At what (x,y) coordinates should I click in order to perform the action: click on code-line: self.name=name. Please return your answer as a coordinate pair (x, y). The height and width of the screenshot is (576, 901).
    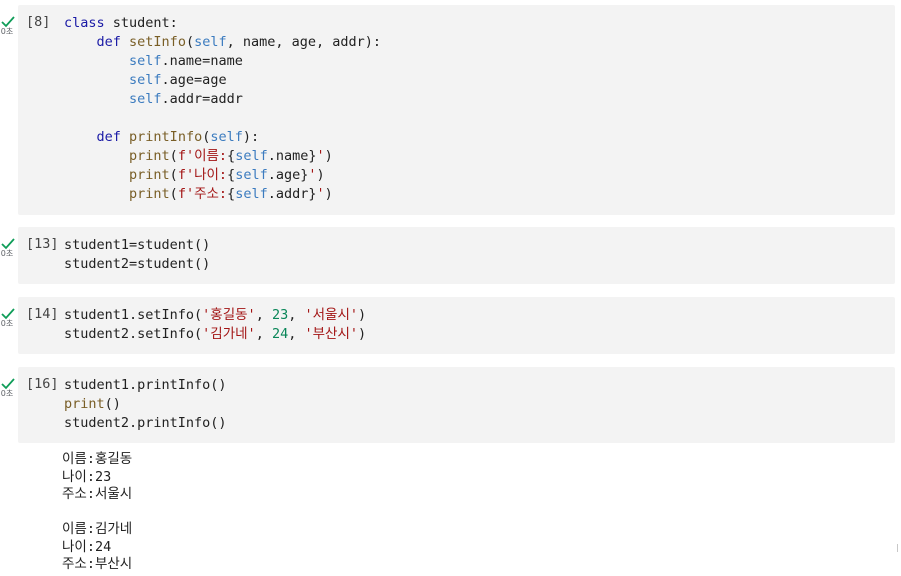
    Looking at the image, I should click on (222, 61).